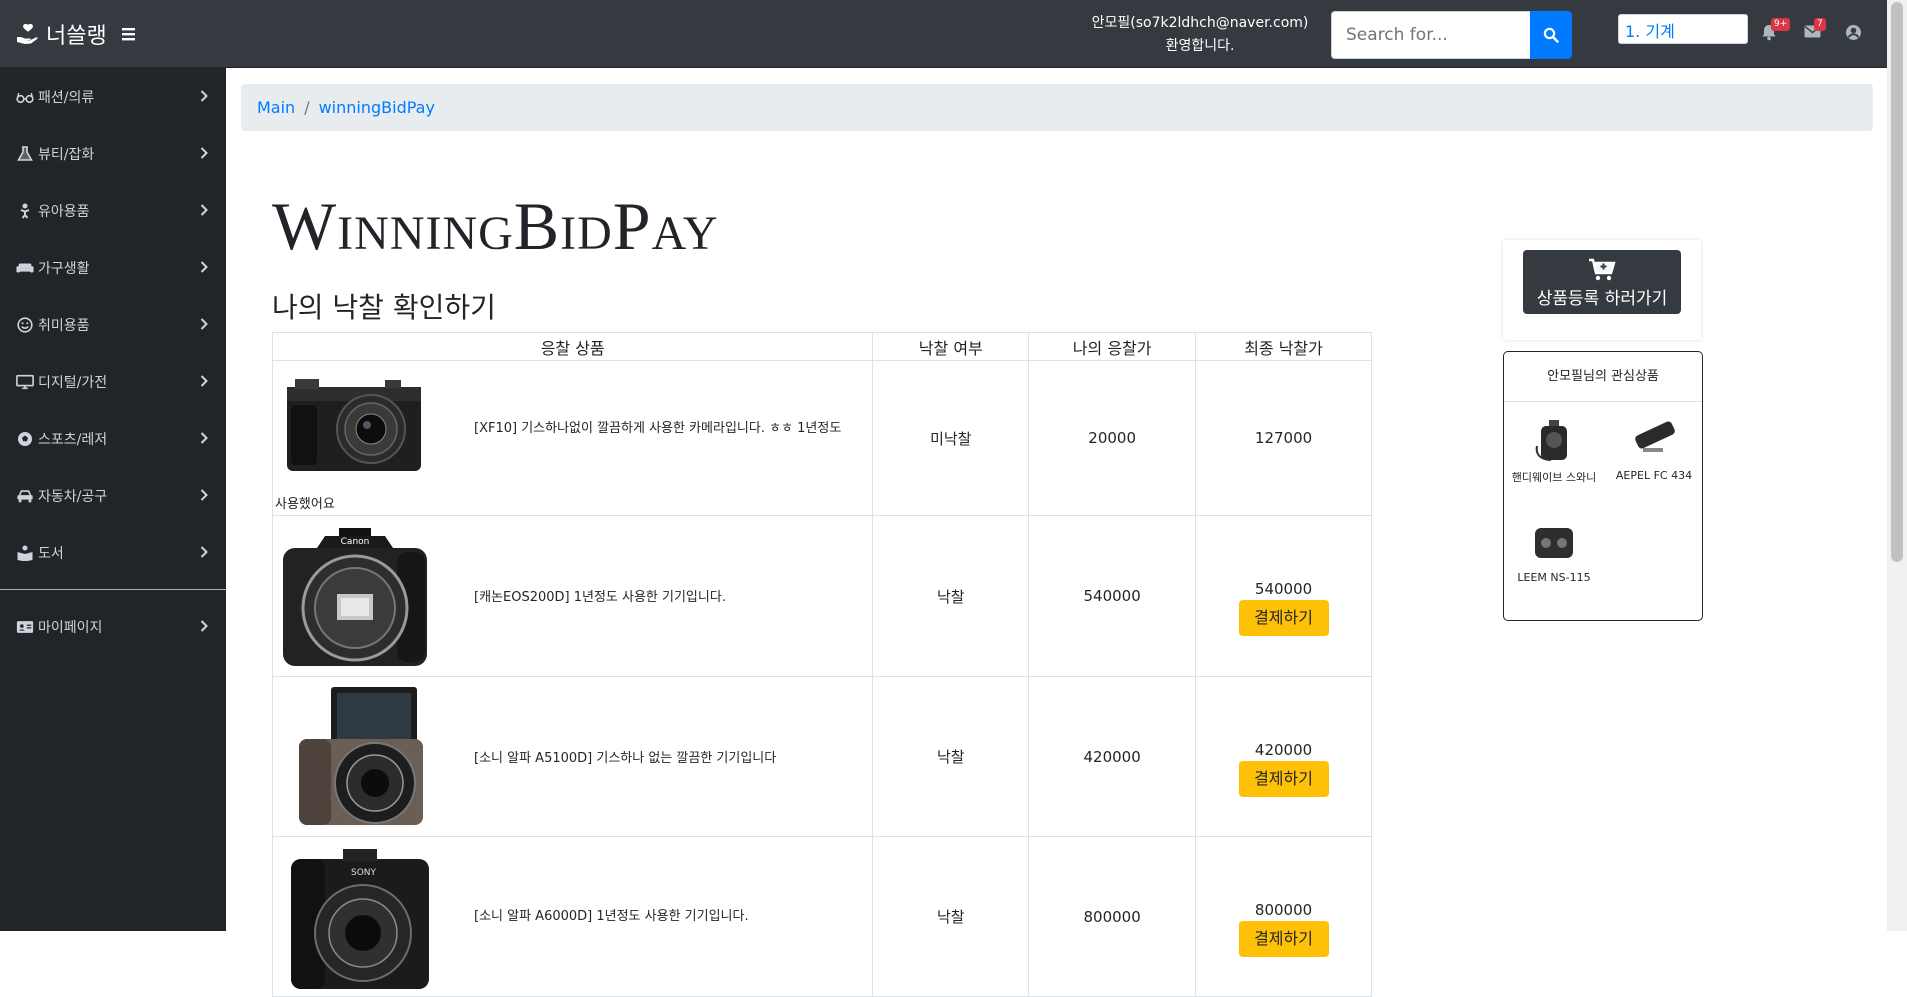 The image size is (1907, 997). I want to click on product-description: [XF10] 기스하나없이 깔끔하게 사용한 카메라입니다. ㅎㅎ 1년정도, so click(657, 426).